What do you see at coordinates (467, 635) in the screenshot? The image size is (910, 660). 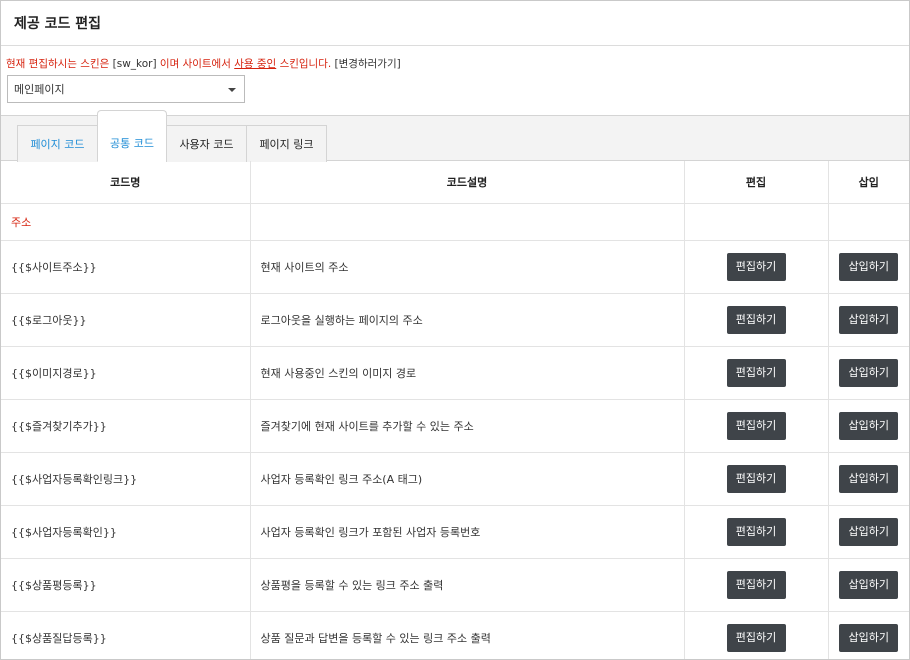 I see `code-description: 상품 질문과 답변을 등록할 수 있는 링크 주소 출력` at bounding box center [467, 635].